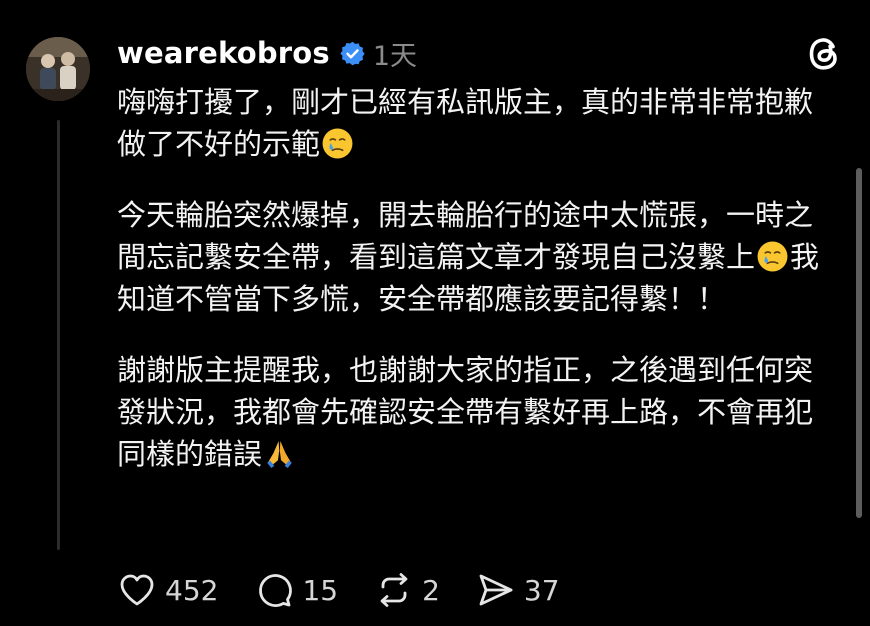  Describe the element at coordinates (279, 453) in the screenshot. I see `folded-hands-emoji-icon` at that location.